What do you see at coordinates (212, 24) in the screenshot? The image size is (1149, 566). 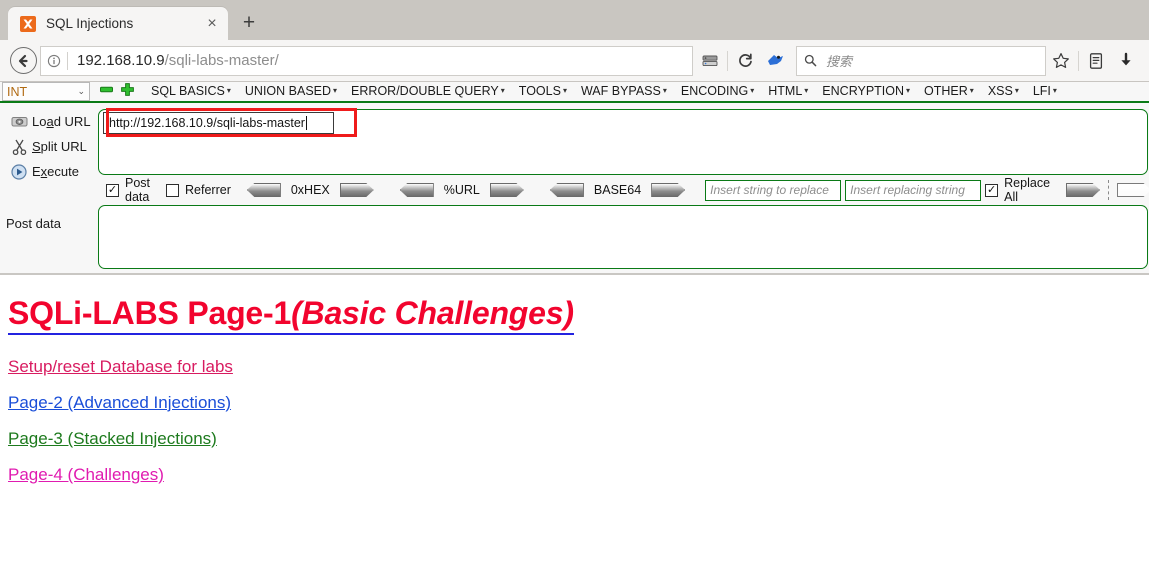 I see `close-icon: ×` at bounding box center [212, 24].